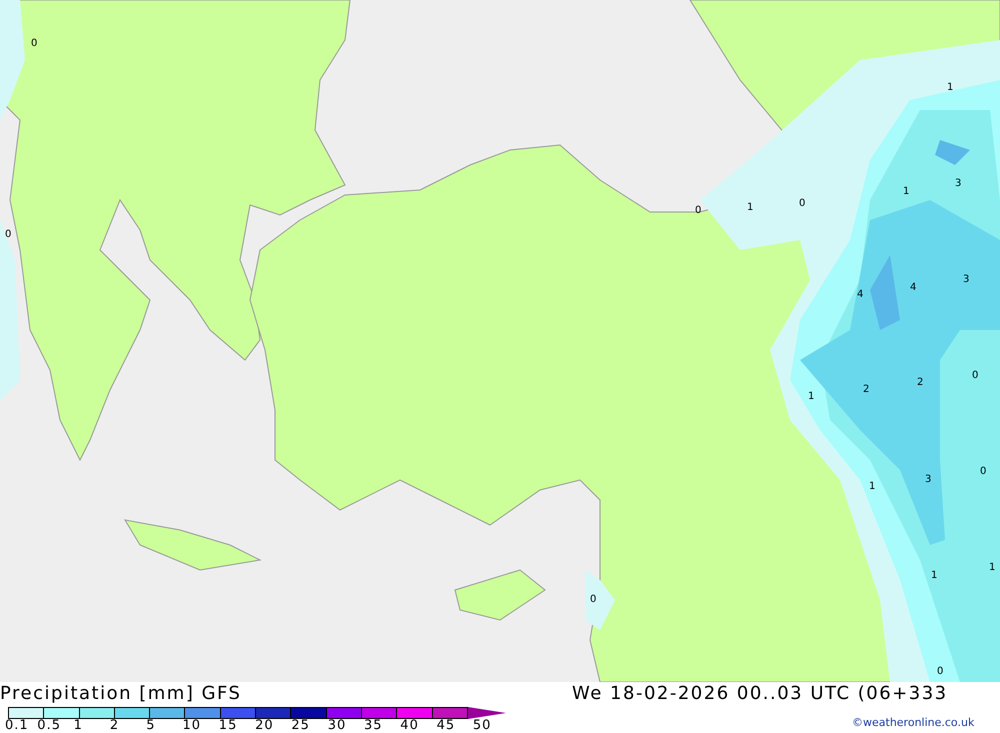  Describe the element at coordinates (482, 726) in the screenshot. I see `legend-tick-label: 50` at that location.